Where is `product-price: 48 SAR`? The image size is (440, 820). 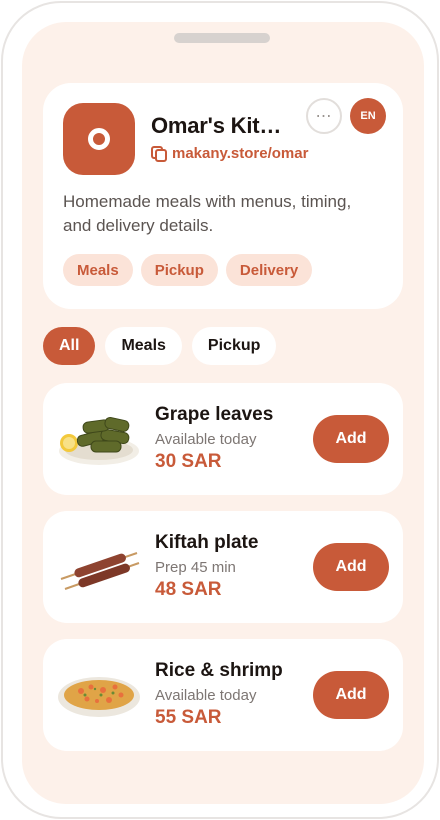 product-price: 48 SAR is located at coordinates (188, 589).